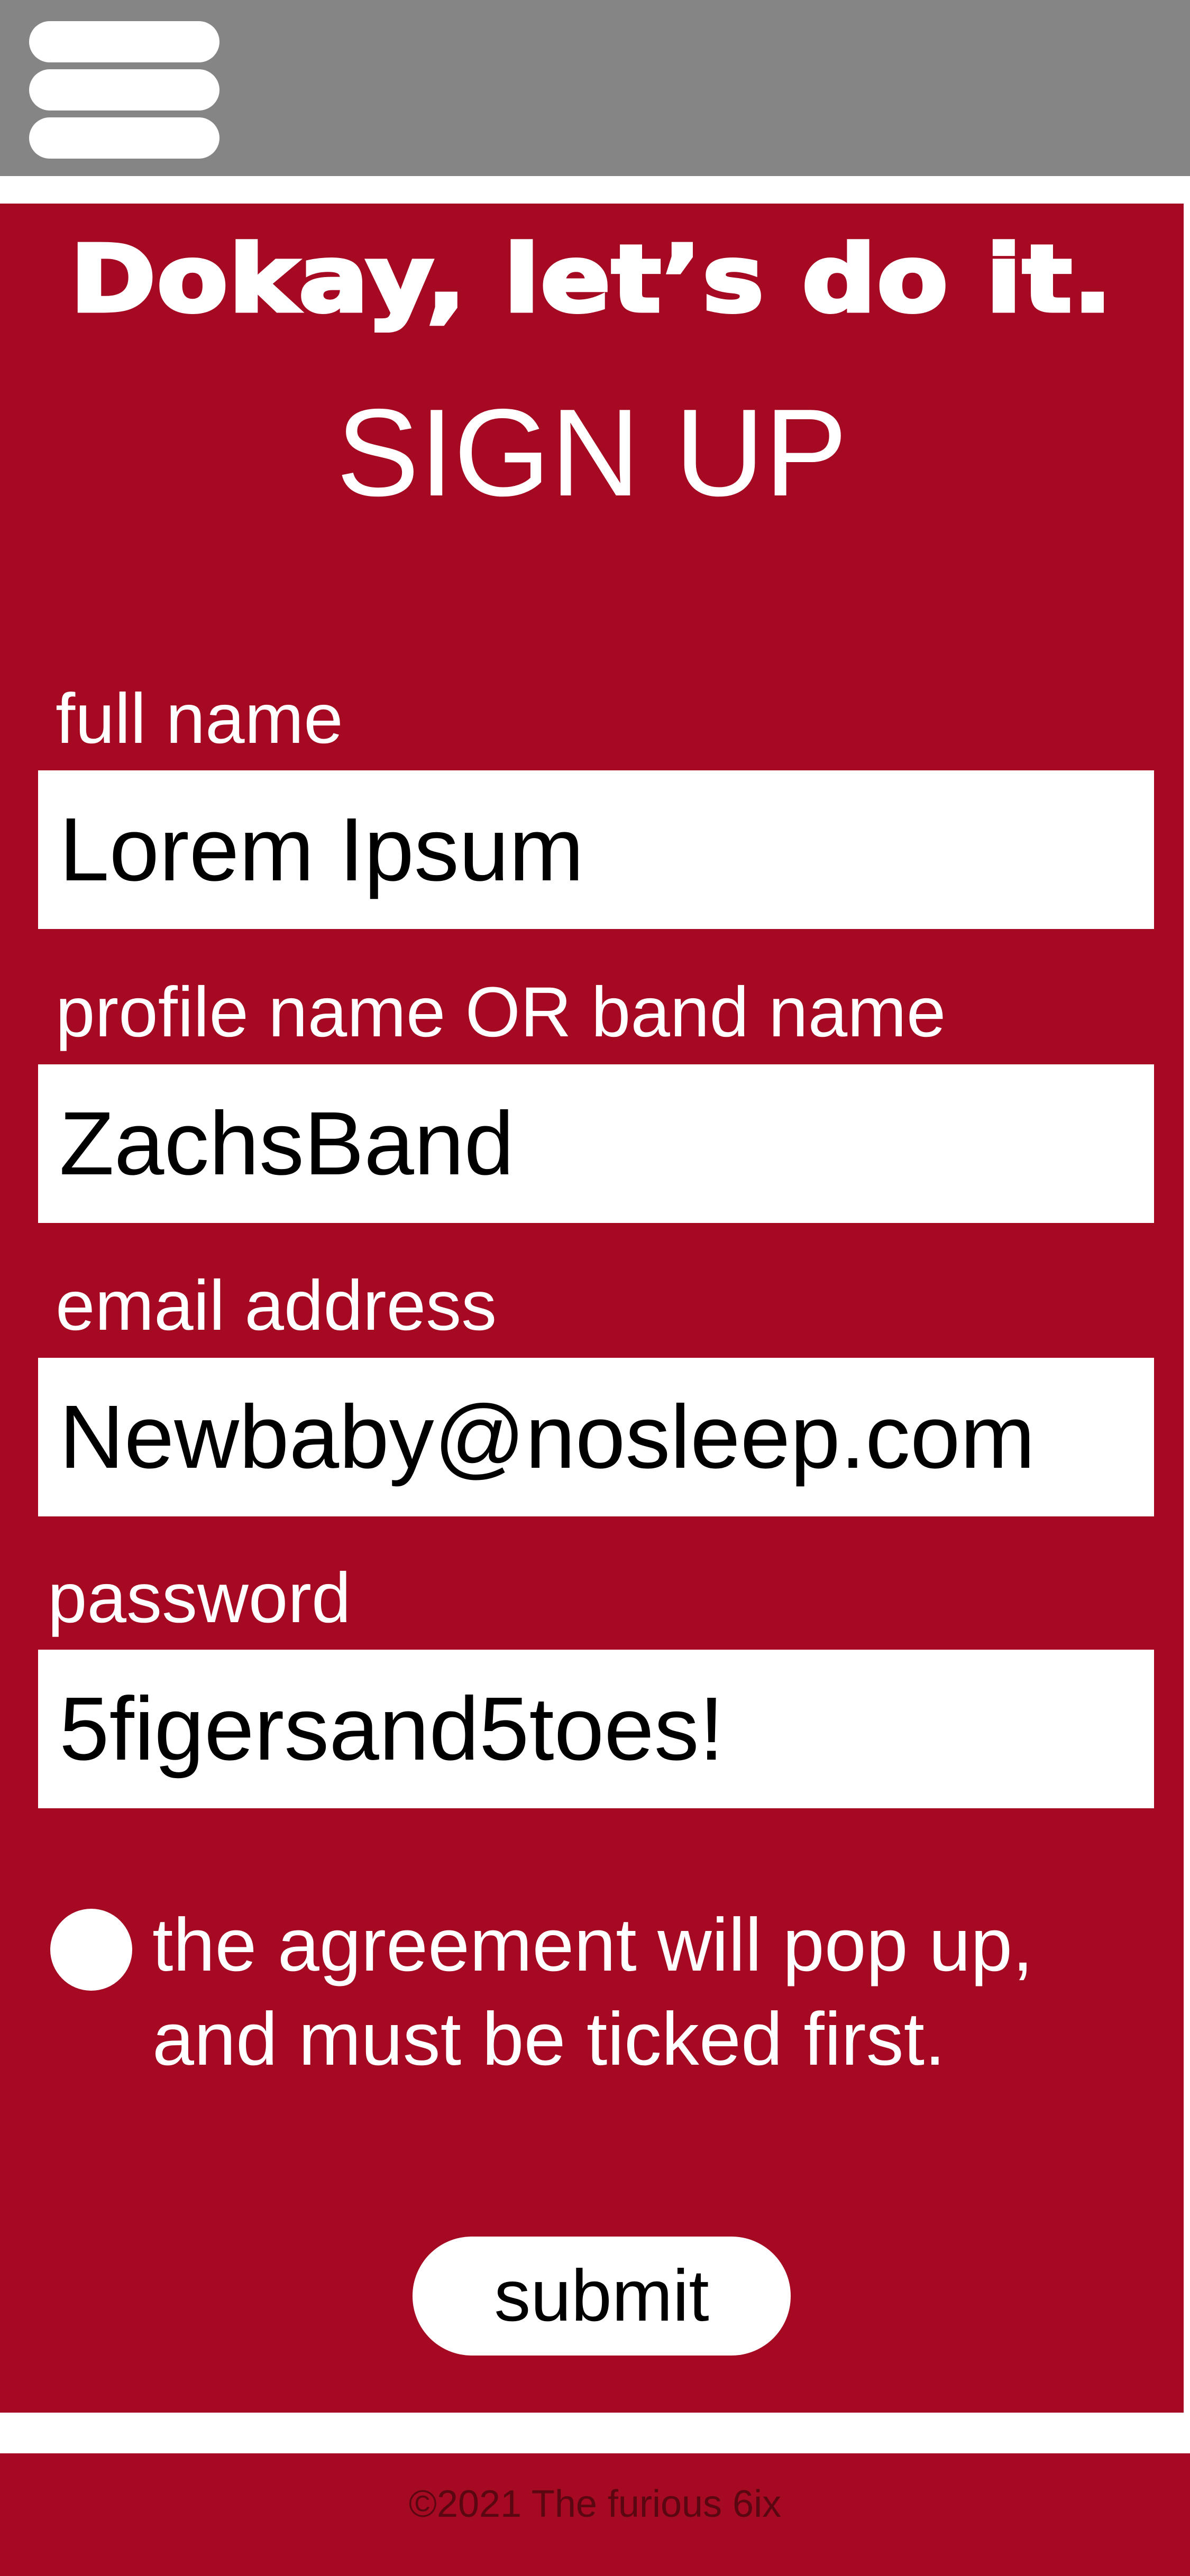 This screenshot has width=1190, height=2576. Describe the element at coordinates (501, 1012) in the screenshot. I see `profile-name-label: profile name OR band name` at that location.